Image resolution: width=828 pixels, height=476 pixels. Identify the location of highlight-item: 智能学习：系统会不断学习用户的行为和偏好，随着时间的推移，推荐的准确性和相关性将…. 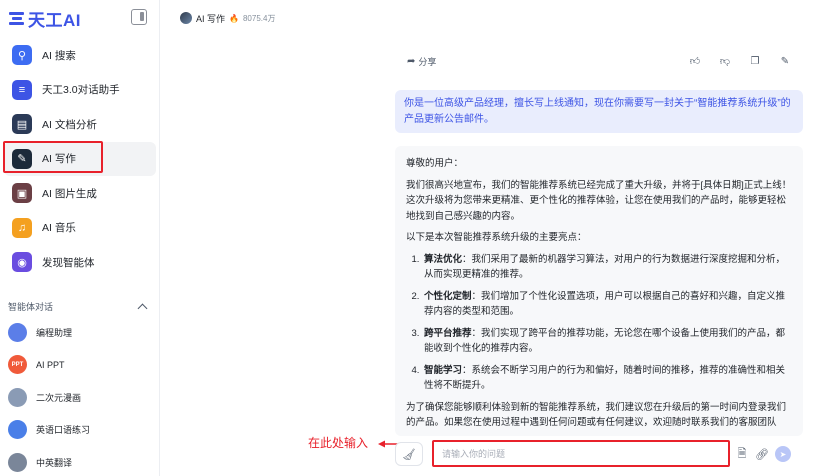
(607, 378).